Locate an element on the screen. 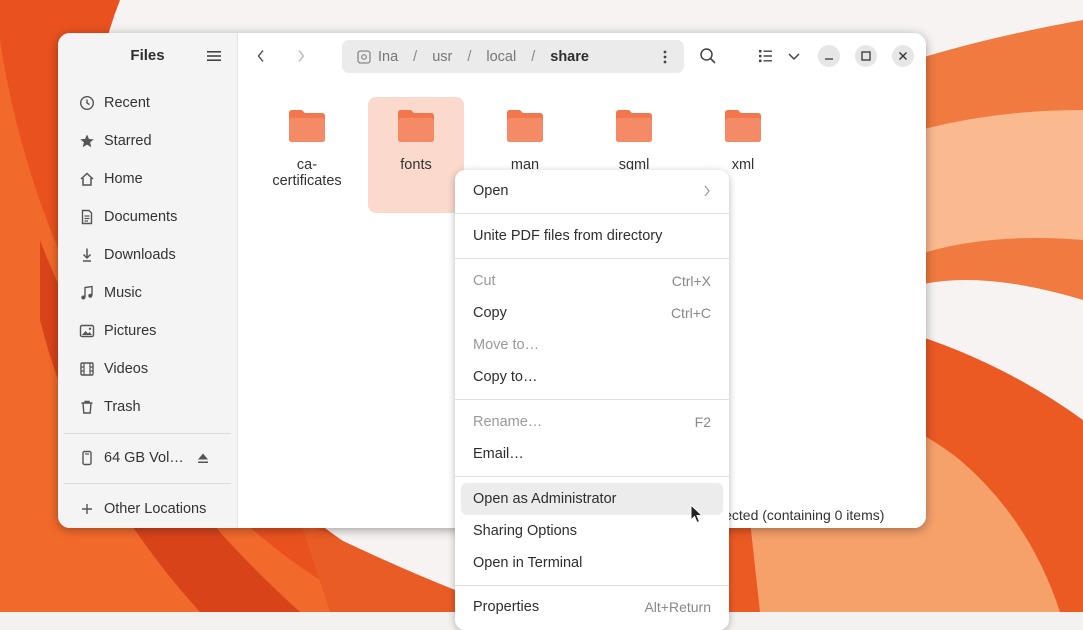  maximize-button is located at coordinates (866, 56).